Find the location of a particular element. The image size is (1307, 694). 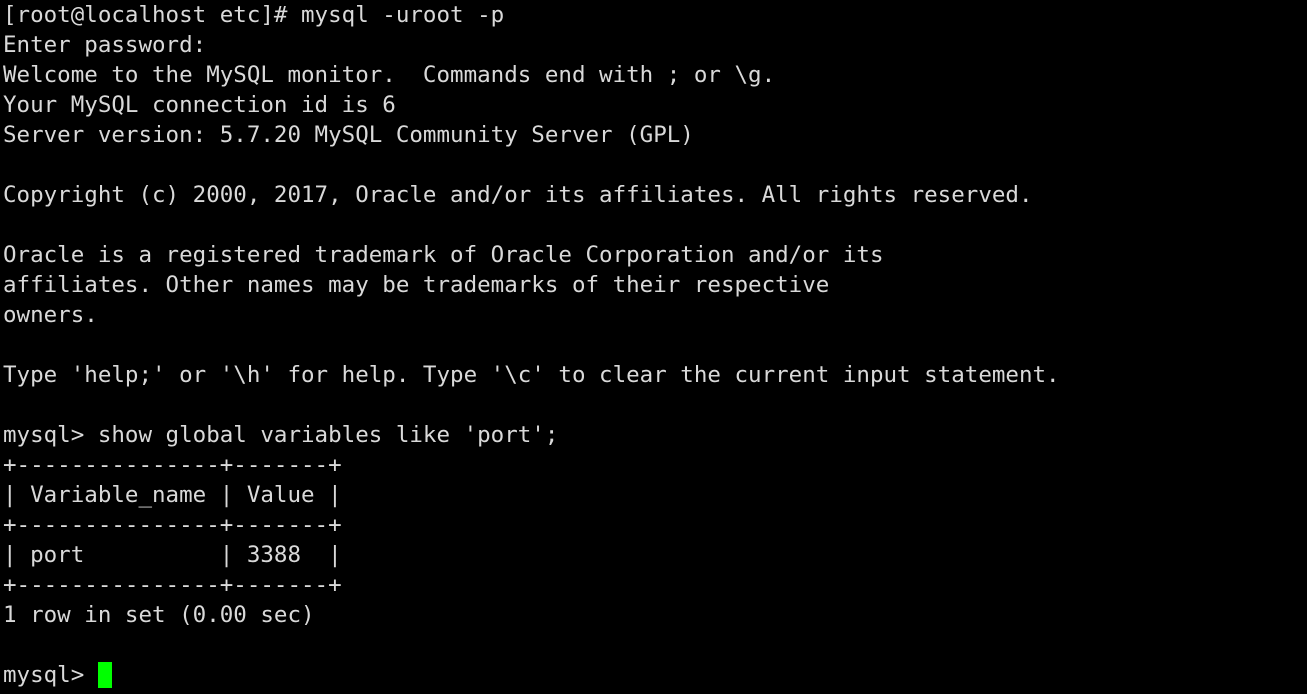

terminal-line-trademark-3: owners. is located at coordinates (50, 315).